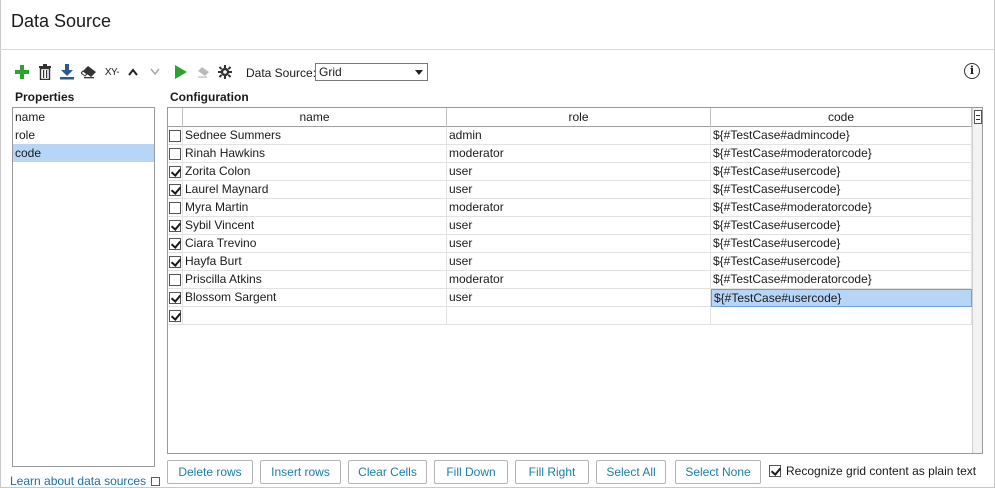 The width and height of the screenshot is (995, 488). What do you see at coordinates (972, 71) in the screenshot?
I see `info-icon: i` at bounding box center [972, 71].